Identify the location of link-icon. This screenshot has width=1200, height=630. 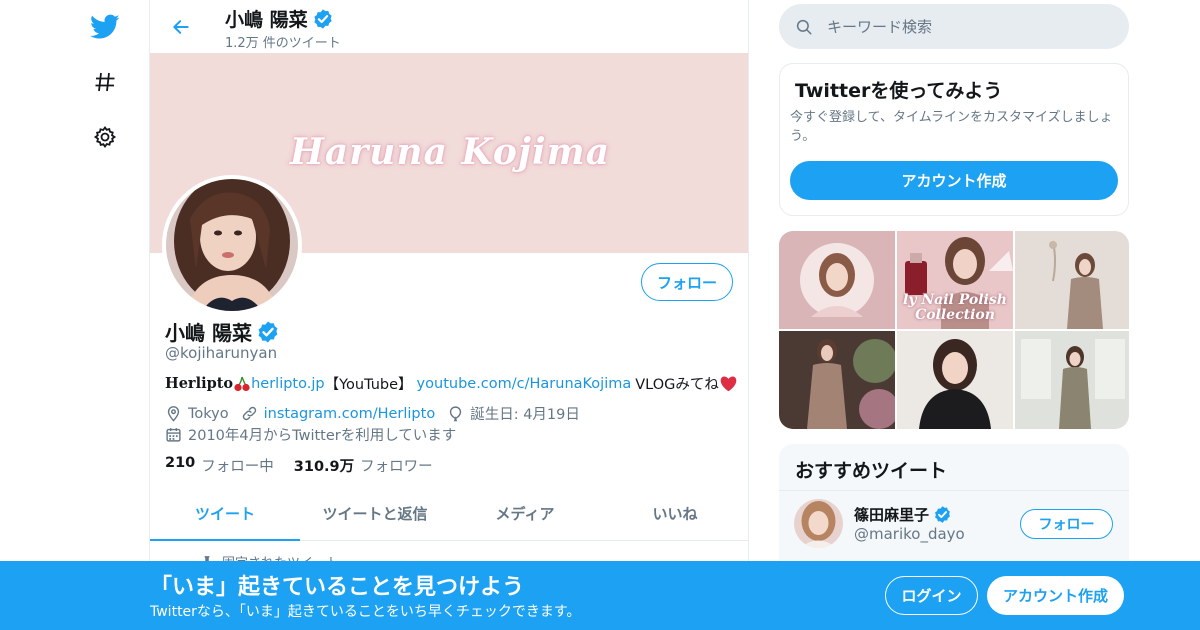
(249, 413).